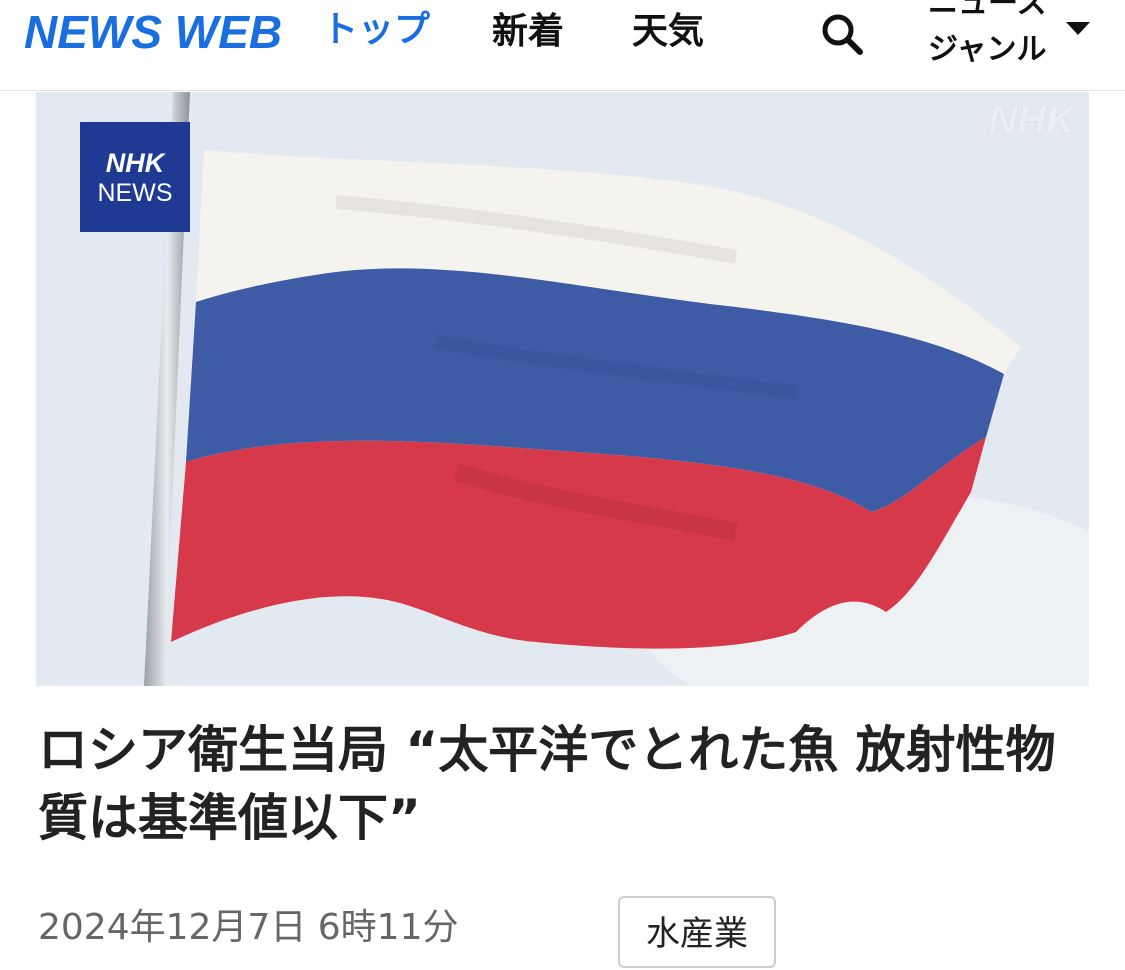 This screenshot has height=970, width=1125. What do you see at coordinates (1031, 120) in the screenshot?
I see `nhk-watermark: NHK` at bounding box center [1031, 120].